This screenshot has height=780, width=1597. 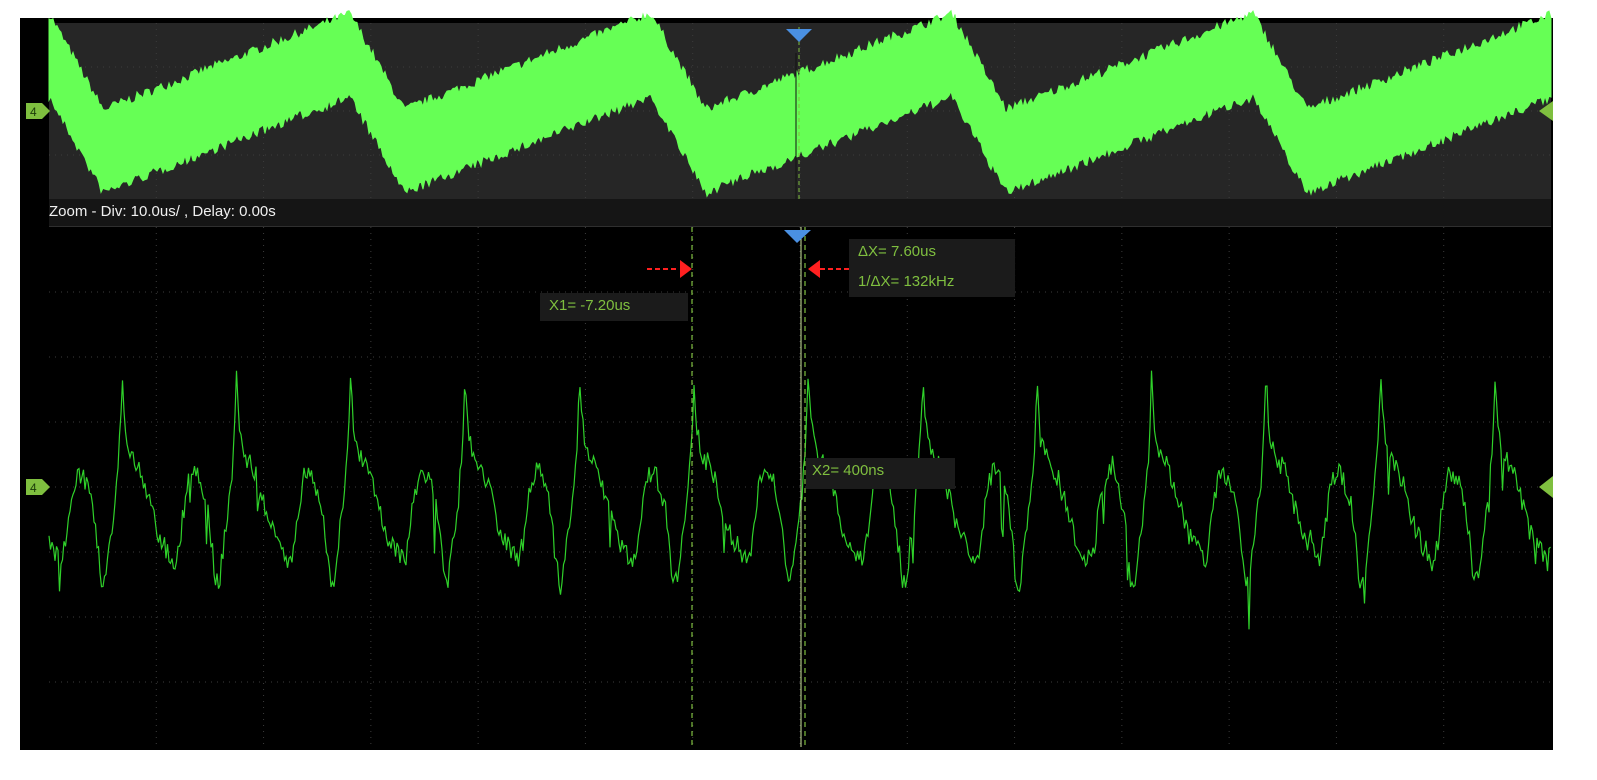 I want to click on x2-arrow-icon, so click(x=814, y=269).